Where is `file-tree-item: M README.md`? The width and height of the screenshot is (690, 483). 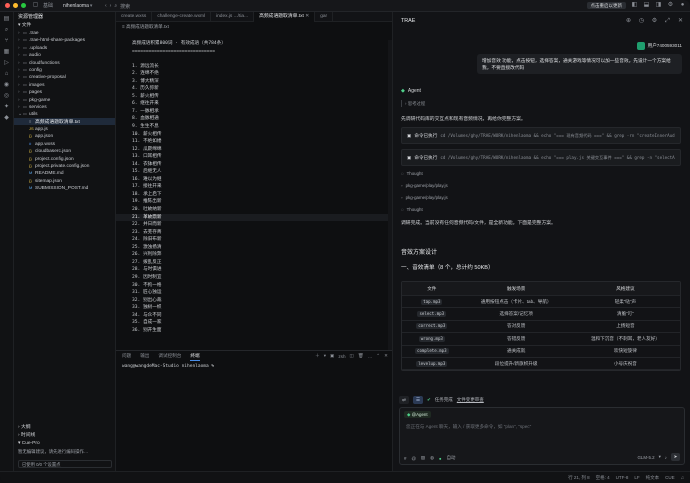
file-tree-item: M README.md is located at coordinates (64, 172).